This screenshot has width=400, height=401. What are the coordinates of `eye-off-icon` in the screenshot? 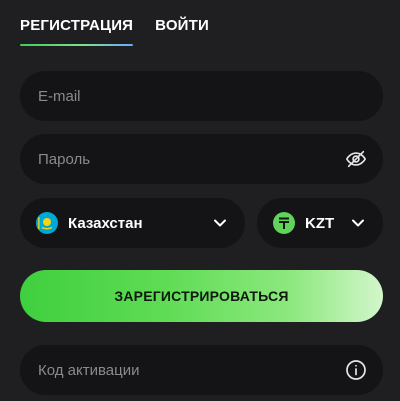 It's located at (356, 159).